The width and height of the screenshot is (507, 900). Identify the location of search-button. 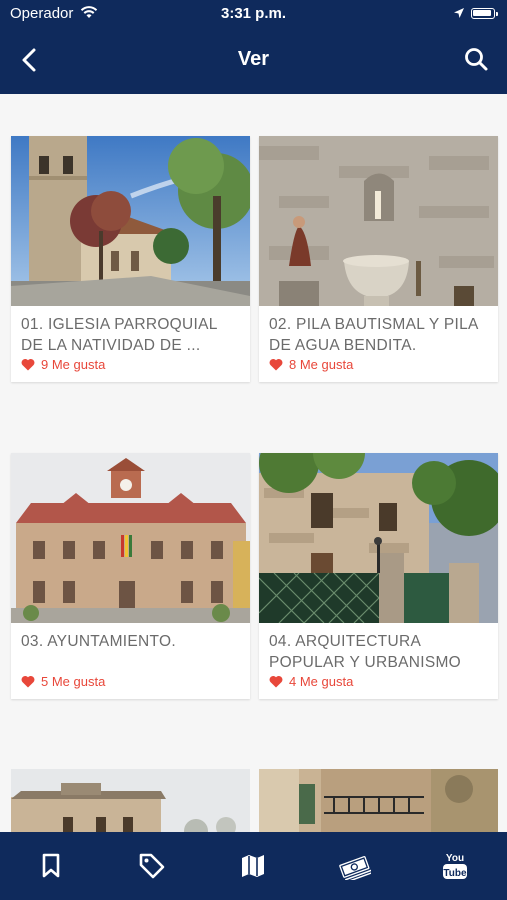
(477, 60).